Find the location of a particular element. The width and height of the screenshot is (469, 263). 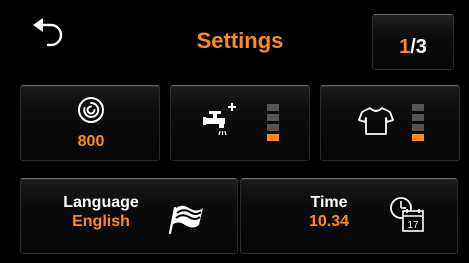

time-label: Time is located at coordinates (329, 202).